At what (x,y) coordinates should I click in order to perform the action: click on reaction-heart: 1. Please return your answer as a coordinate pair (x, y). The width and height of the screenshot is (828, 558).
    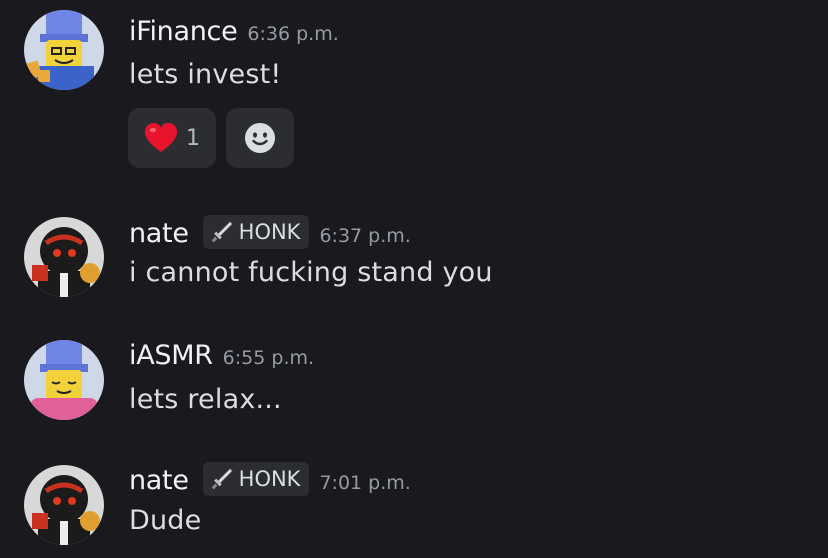
    Looking at the image, I should click on (172, 138).